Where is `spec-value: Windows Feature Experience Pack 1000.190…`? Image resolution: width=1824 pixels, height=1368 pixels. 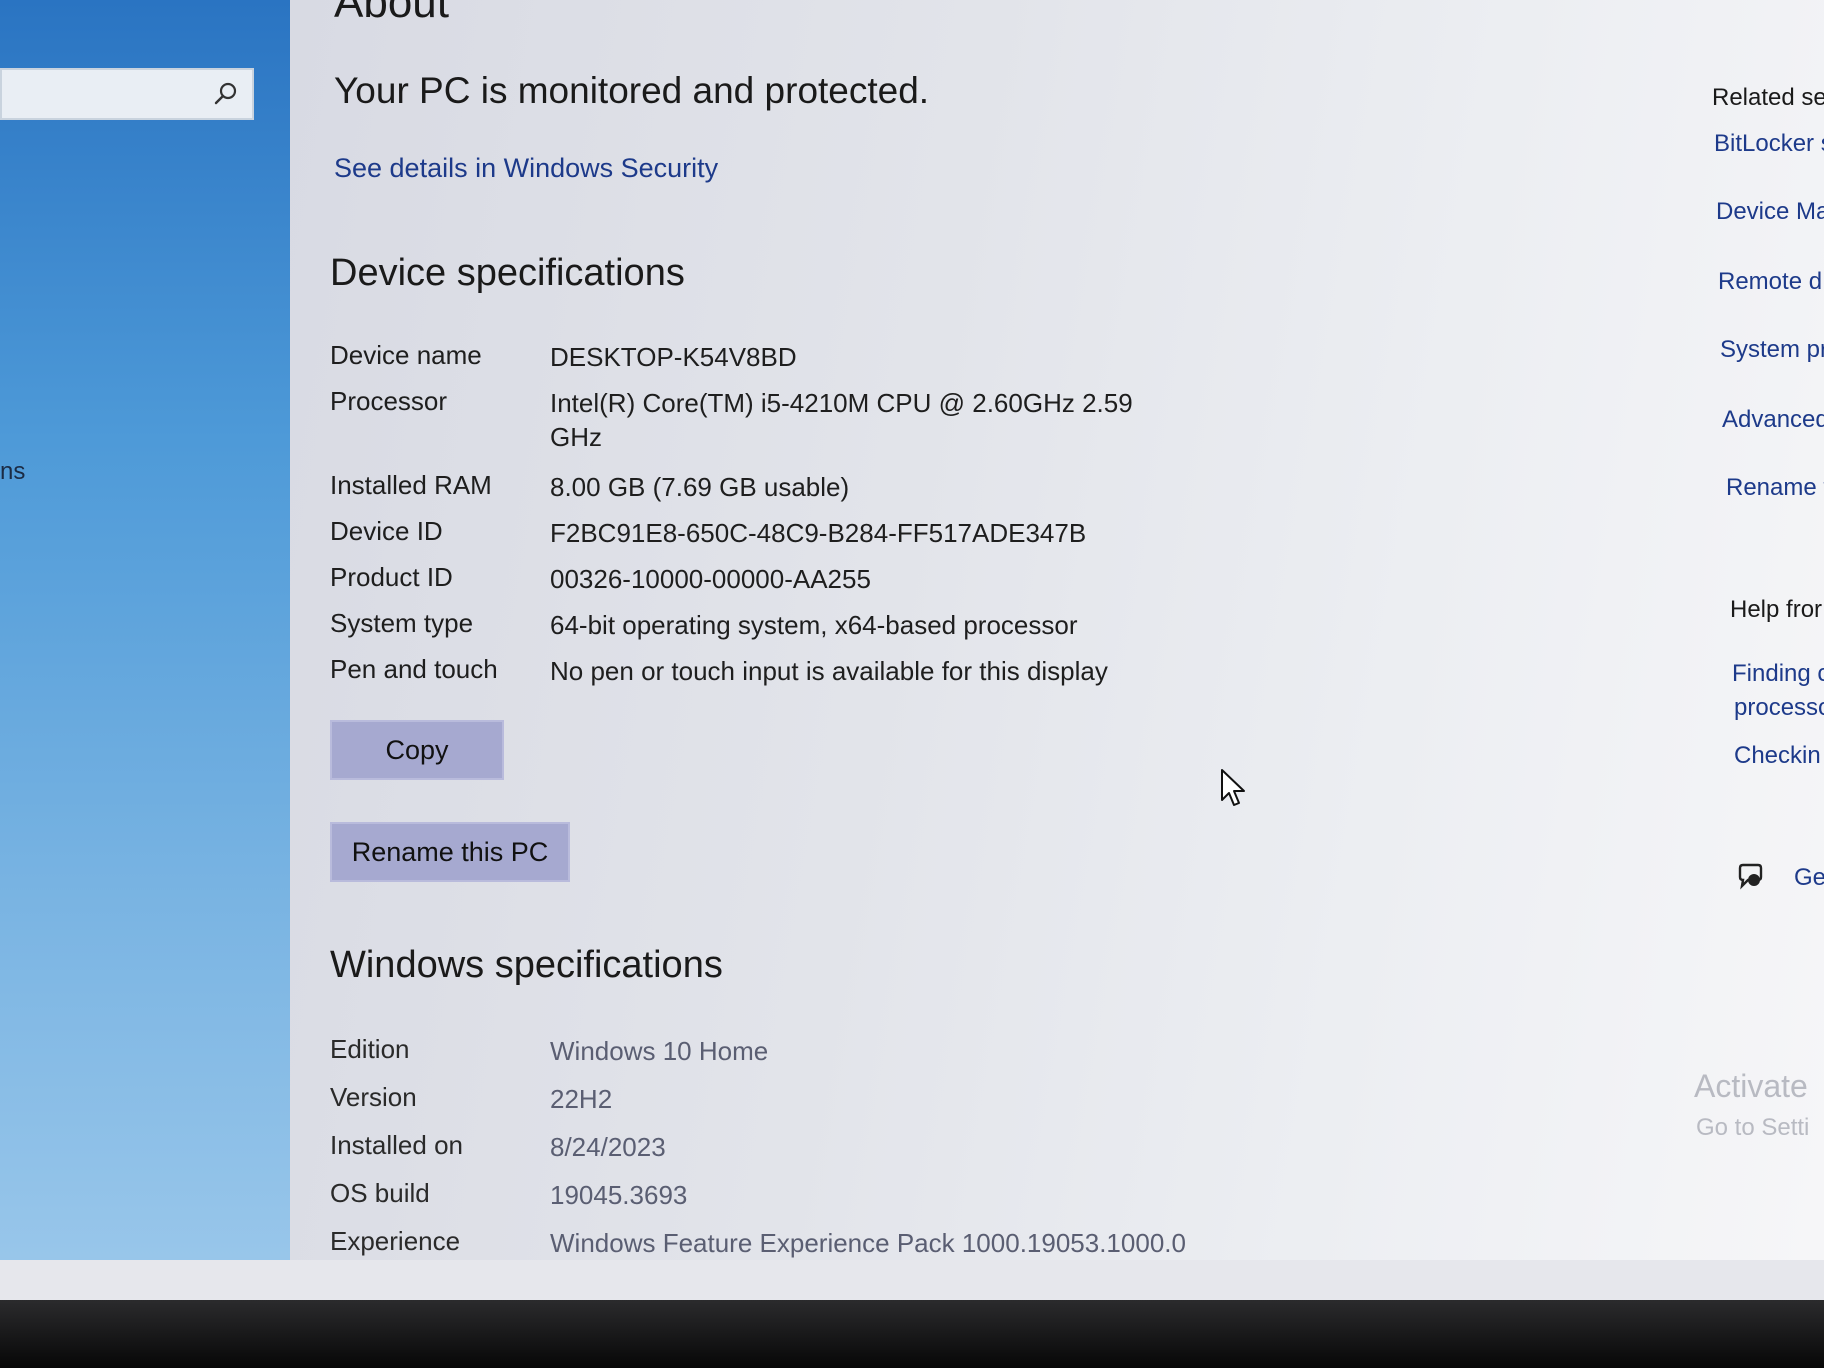 spec-value: Windows Feature Experience Pack 1000.190… is located at coordinates (868, 1243).